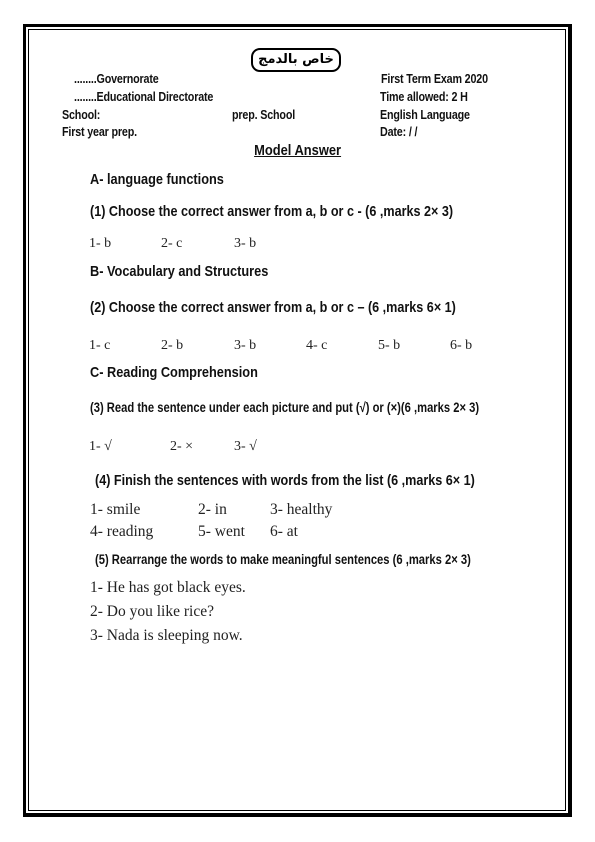 The width and height of the screenshot is (595, 842). Describe the element at coordinates (115, 509) in the screenshot. I see `answer-4-1: 1- smile` at that location.